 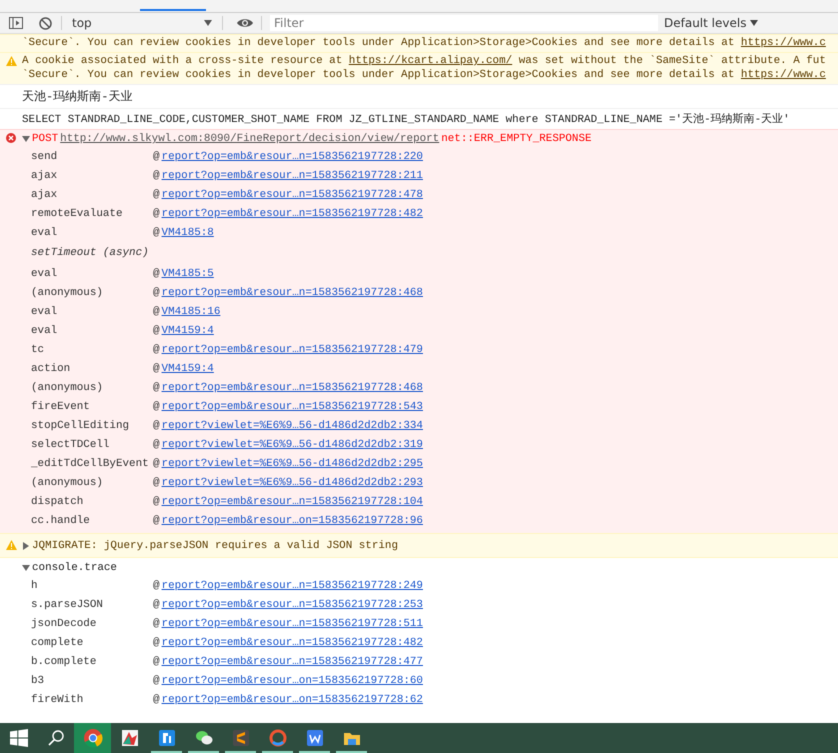 I want to click on function-name: stopCellEditing, so click(x=80, y=426).